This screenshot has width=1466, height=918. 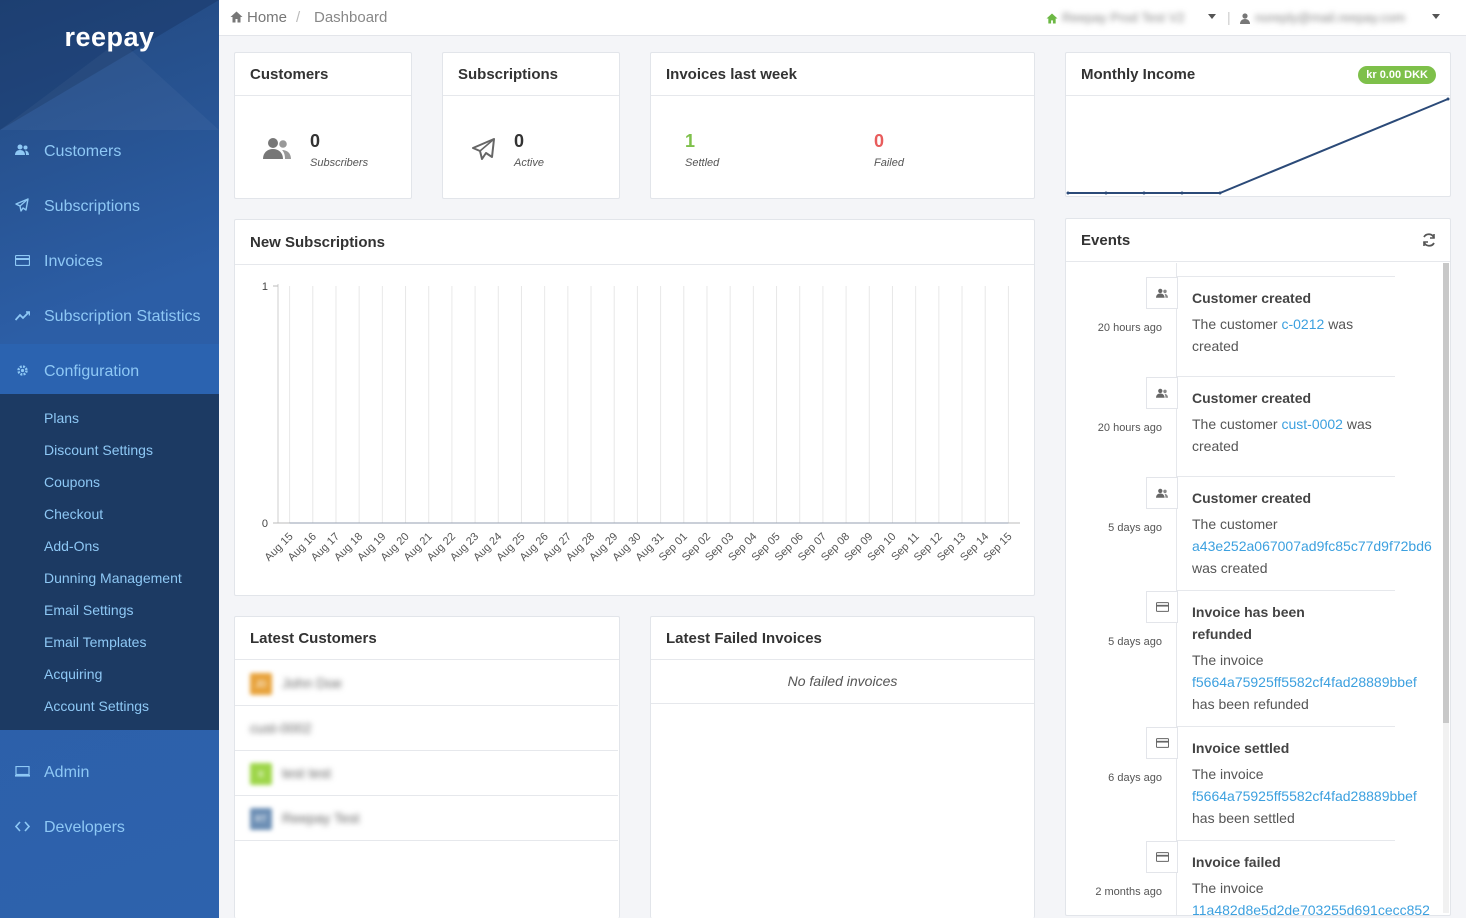 I want to click on code-icon, so click(x=22, y=827).